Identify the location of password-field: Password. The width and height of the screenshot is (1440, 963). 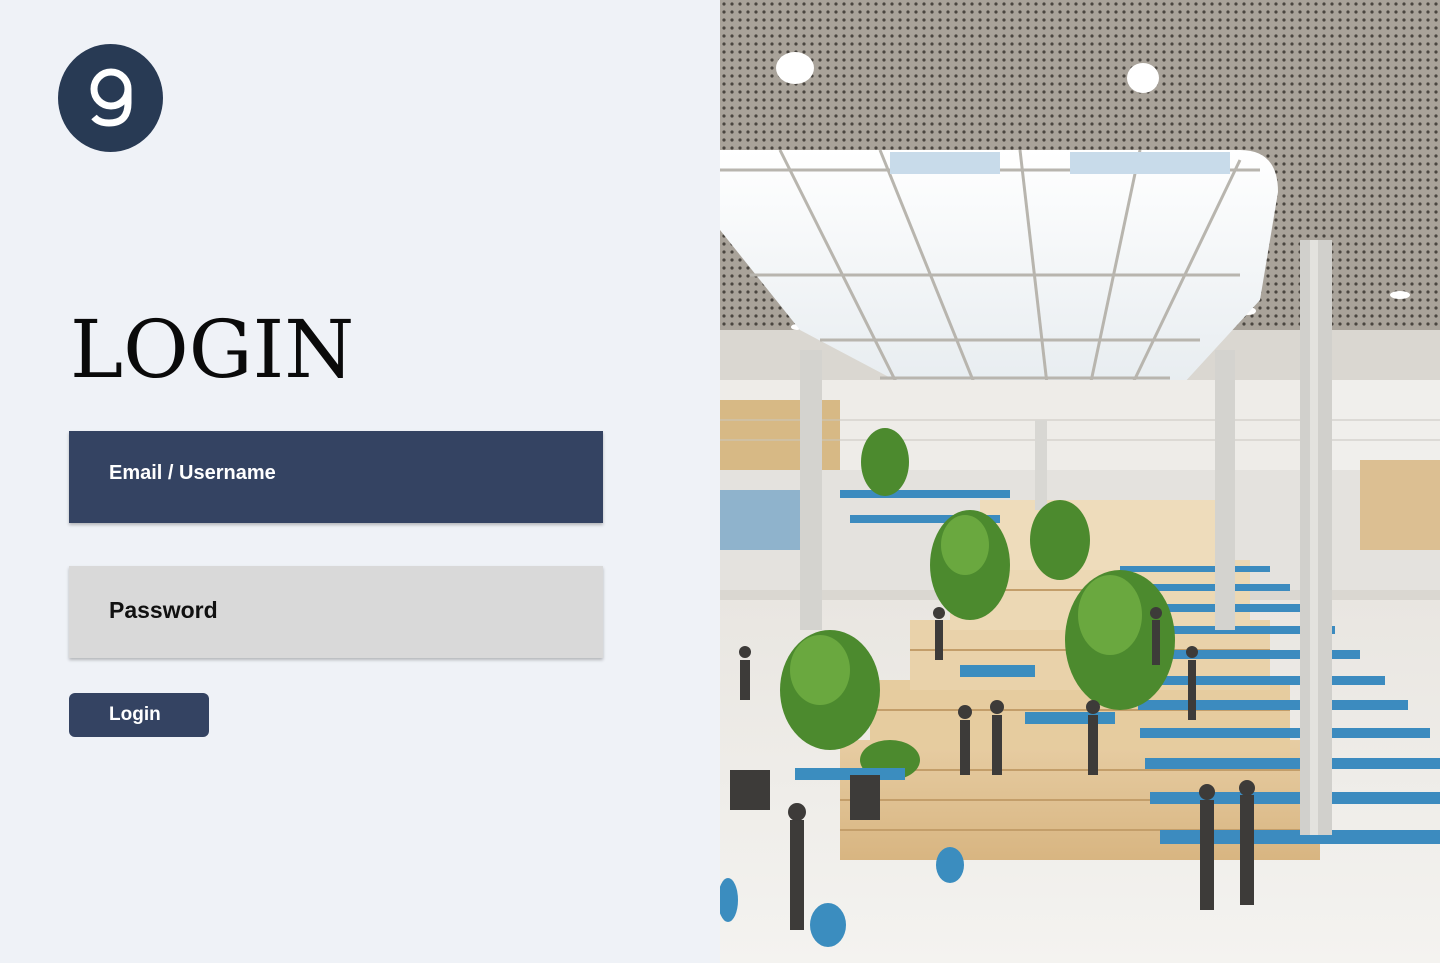
(336, 612).